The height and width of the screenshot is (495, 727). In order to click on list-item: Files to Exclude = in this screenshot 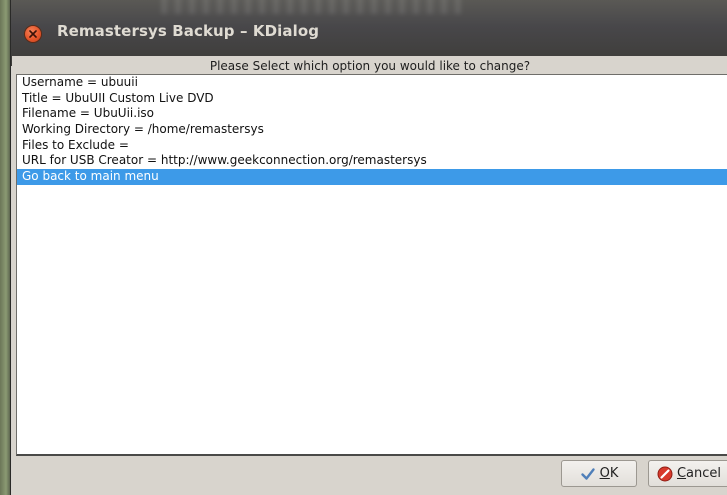, I will do `click(372, 146)`.